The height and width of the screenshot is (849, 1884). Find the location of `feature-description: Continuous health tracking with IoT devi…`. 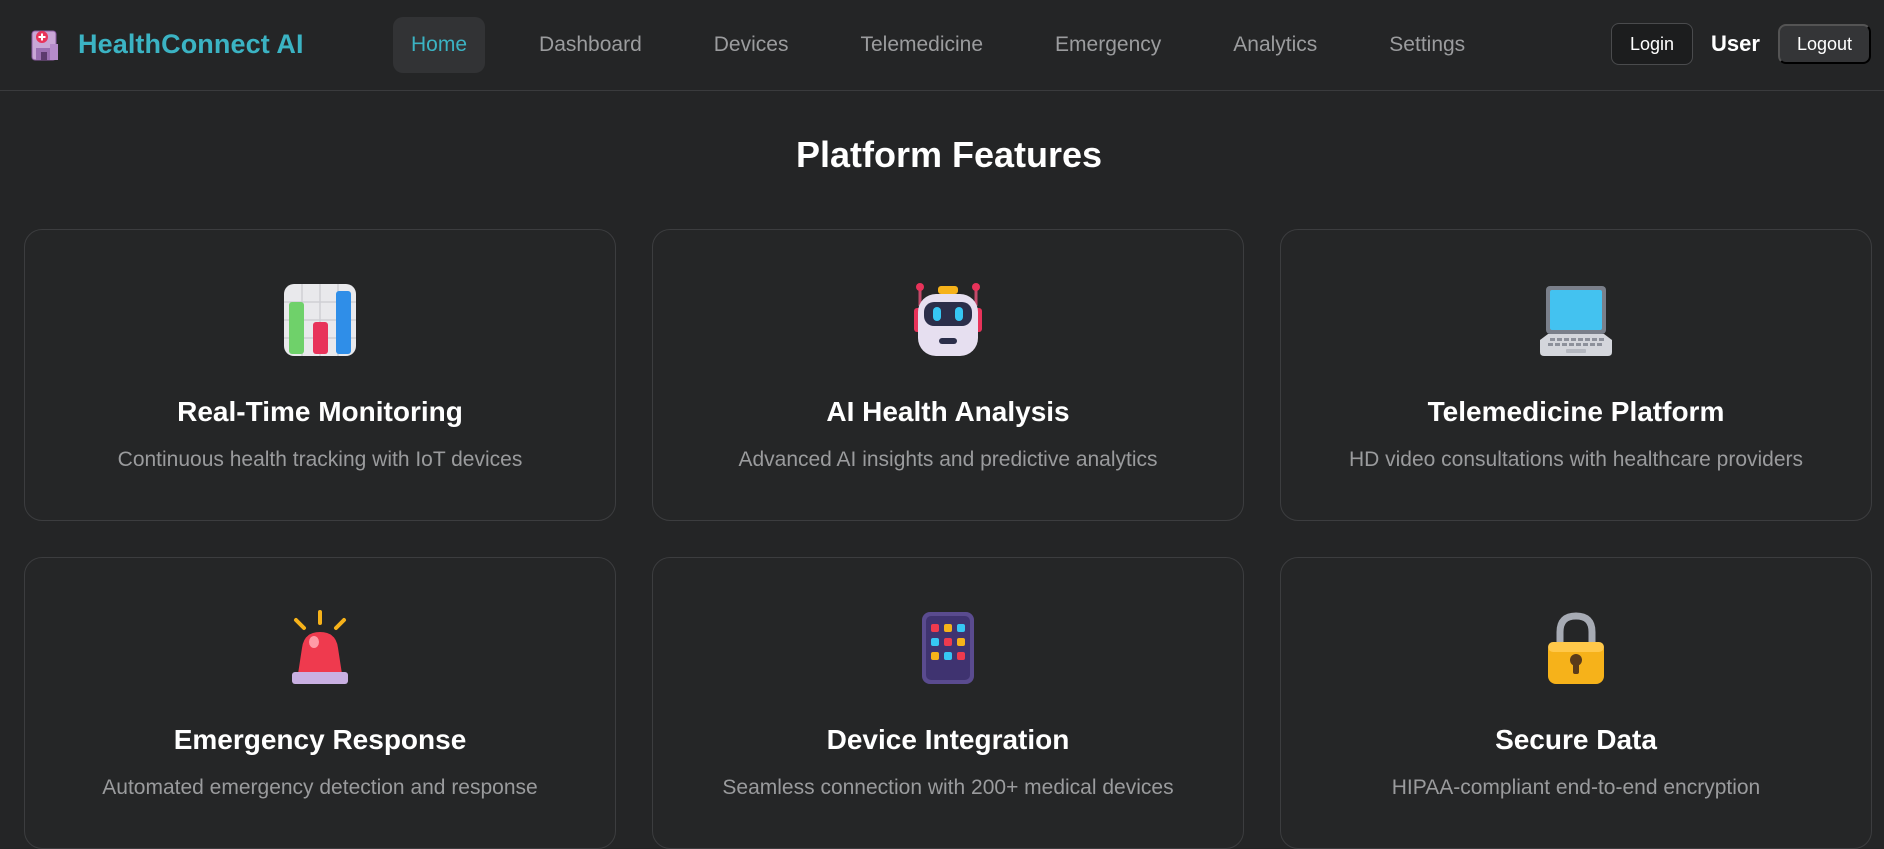

feature-description: Continuous health tracking with IoT devi… is located at coordinates (320, 459).